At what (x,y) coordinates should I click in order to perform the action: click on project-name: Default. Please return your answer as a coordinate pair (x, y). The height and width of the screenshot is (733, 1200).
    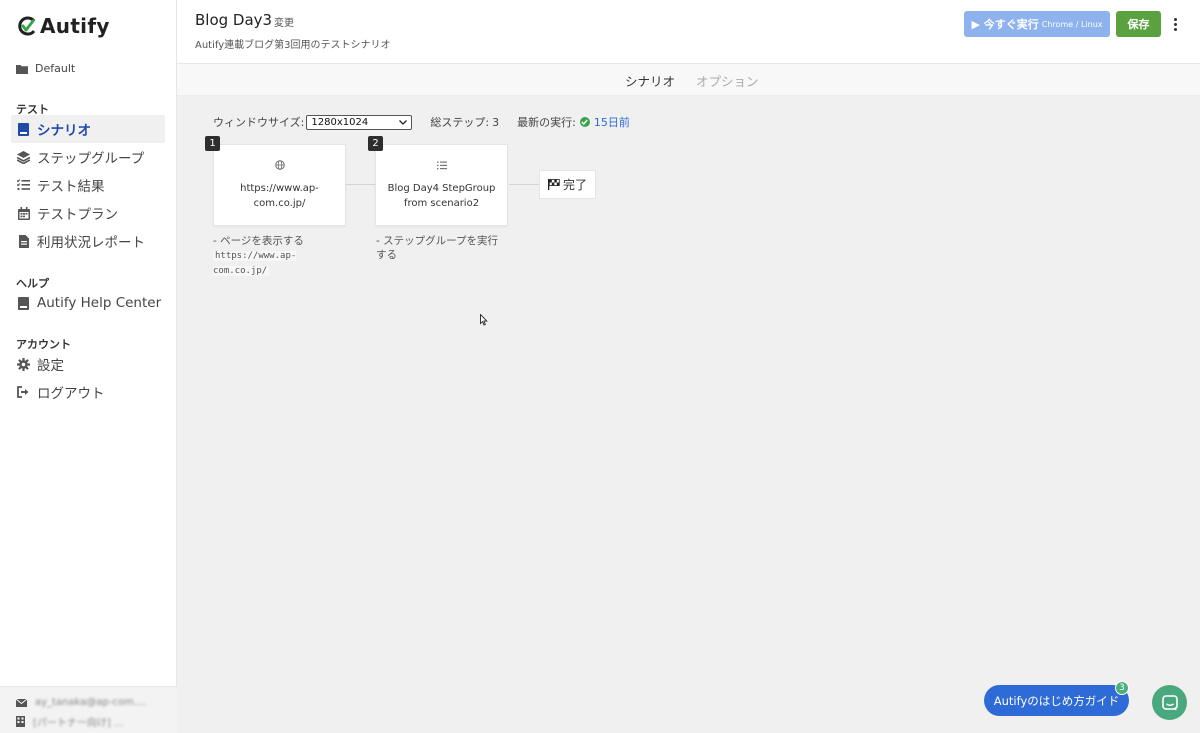
    Looking at the image, I should click on (55, 68).